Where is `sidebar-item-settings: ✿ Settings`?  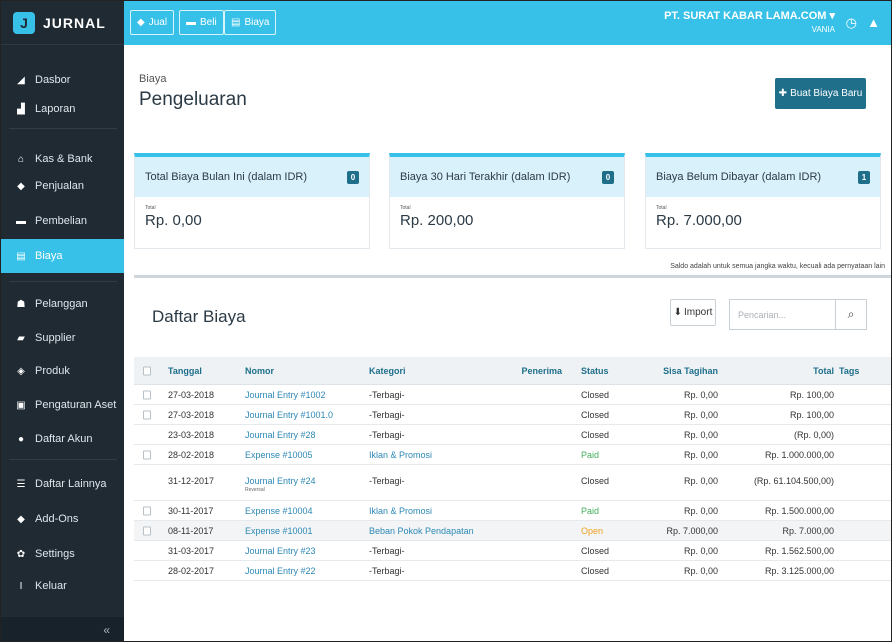 sidebar-item-settings: ✿ Settings is located at coordinates (62, 554).